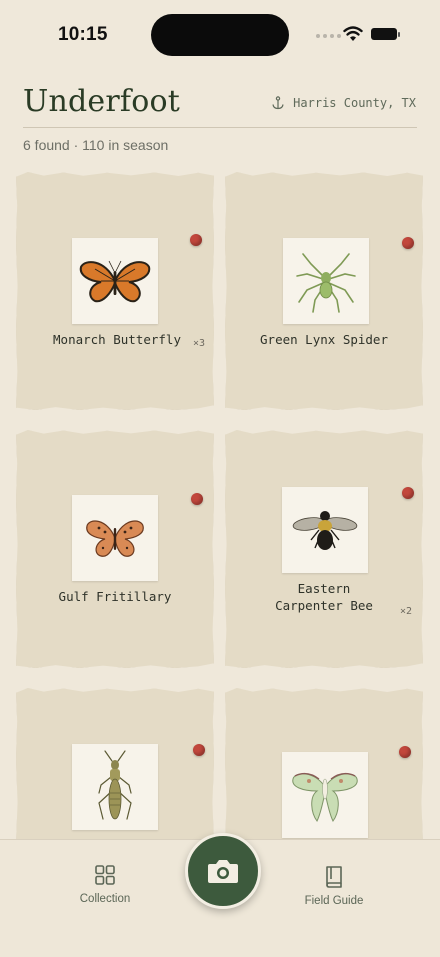 Image resolution: width=440 pixels, height=957 pixels. Describe the element at coordinates (325, 530) in the screenshot. I see `carpenter-bee-icon` at that location.